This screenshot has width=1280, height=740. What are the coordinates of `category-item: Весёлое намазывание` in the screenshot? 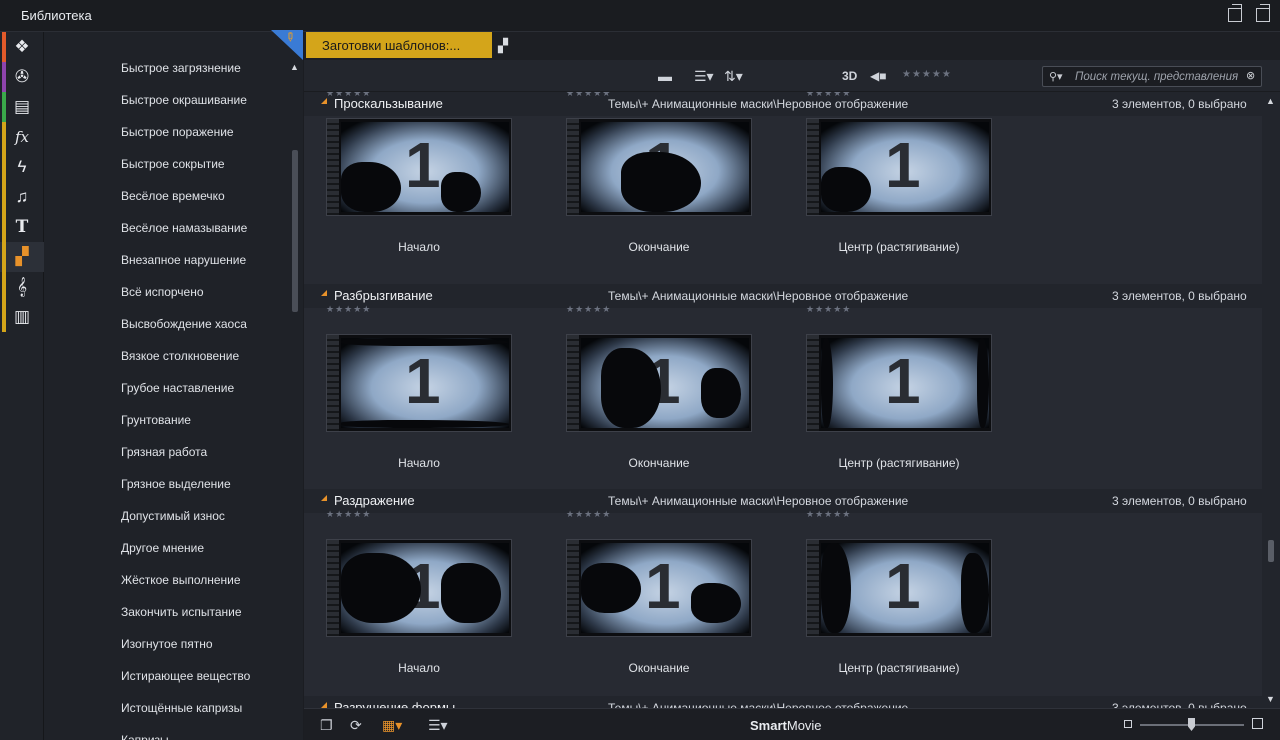 It's located at (184, 228).